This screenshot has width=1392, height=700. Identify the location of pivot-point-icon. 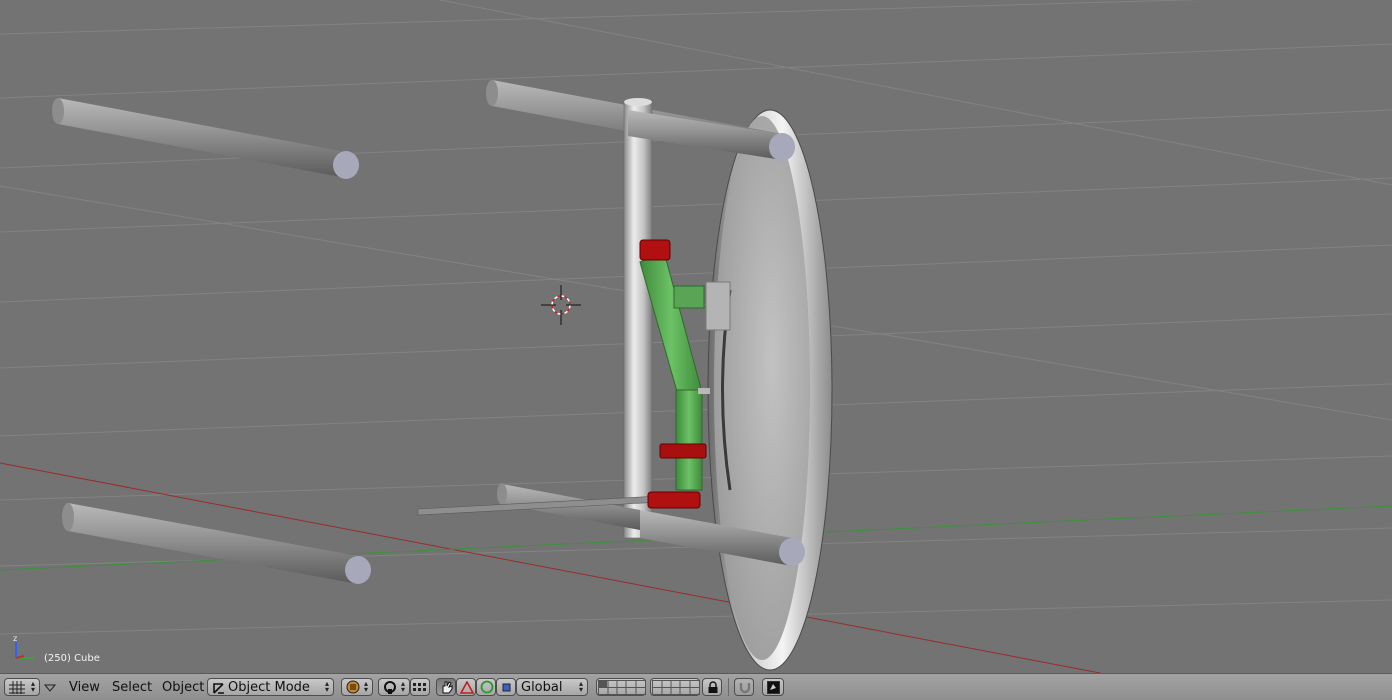
(390, 687).